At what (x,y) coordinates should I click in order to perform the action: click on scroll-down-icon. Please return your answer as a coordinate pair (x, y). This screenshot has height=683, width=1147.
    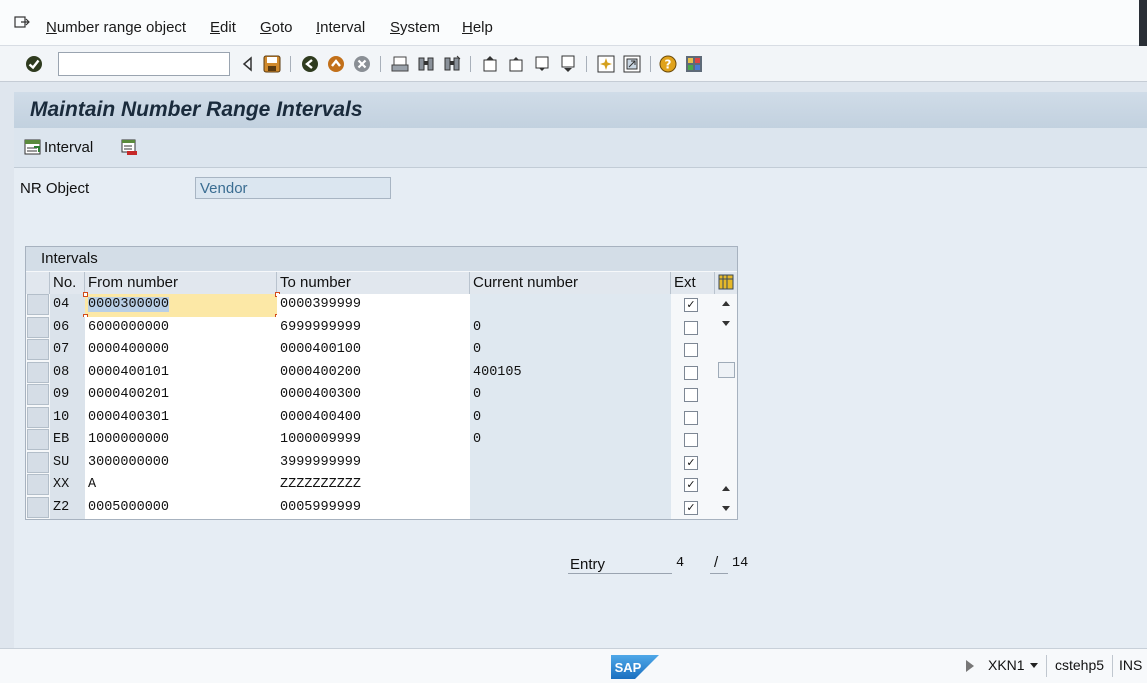
    Looking at the image, I should click on (726, 323).